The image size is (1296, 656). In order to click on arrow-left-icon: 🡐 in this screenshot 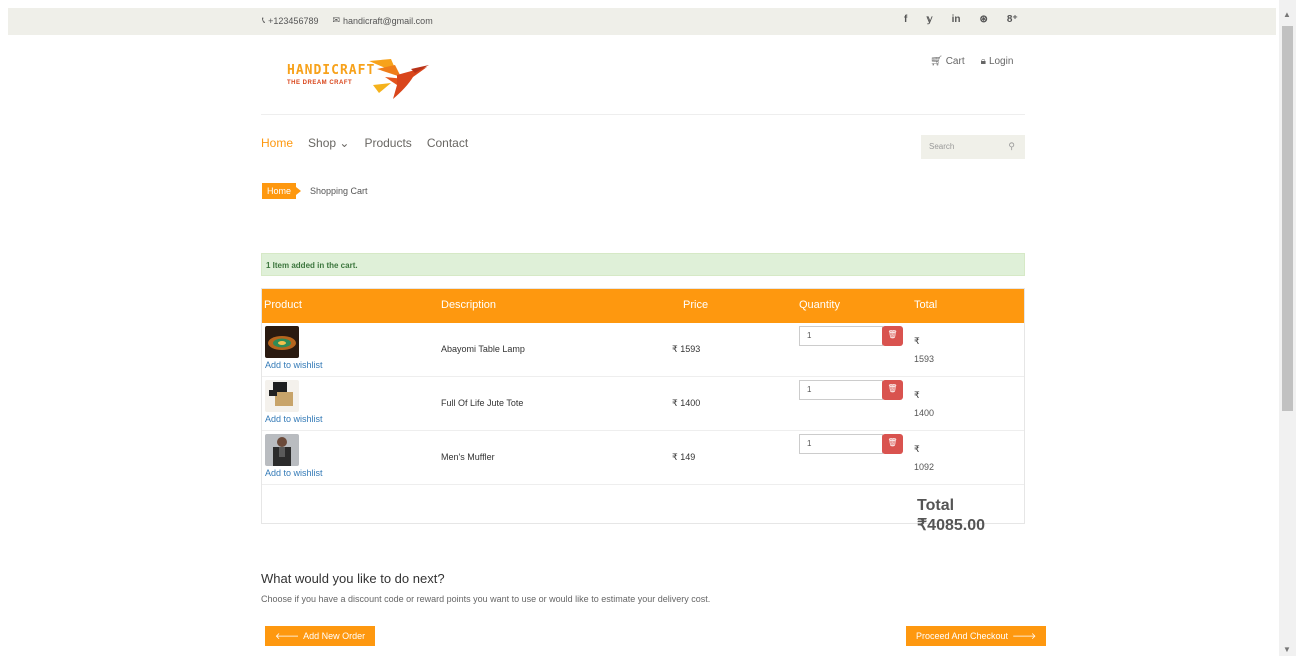, I will do `click(287, 635)`.